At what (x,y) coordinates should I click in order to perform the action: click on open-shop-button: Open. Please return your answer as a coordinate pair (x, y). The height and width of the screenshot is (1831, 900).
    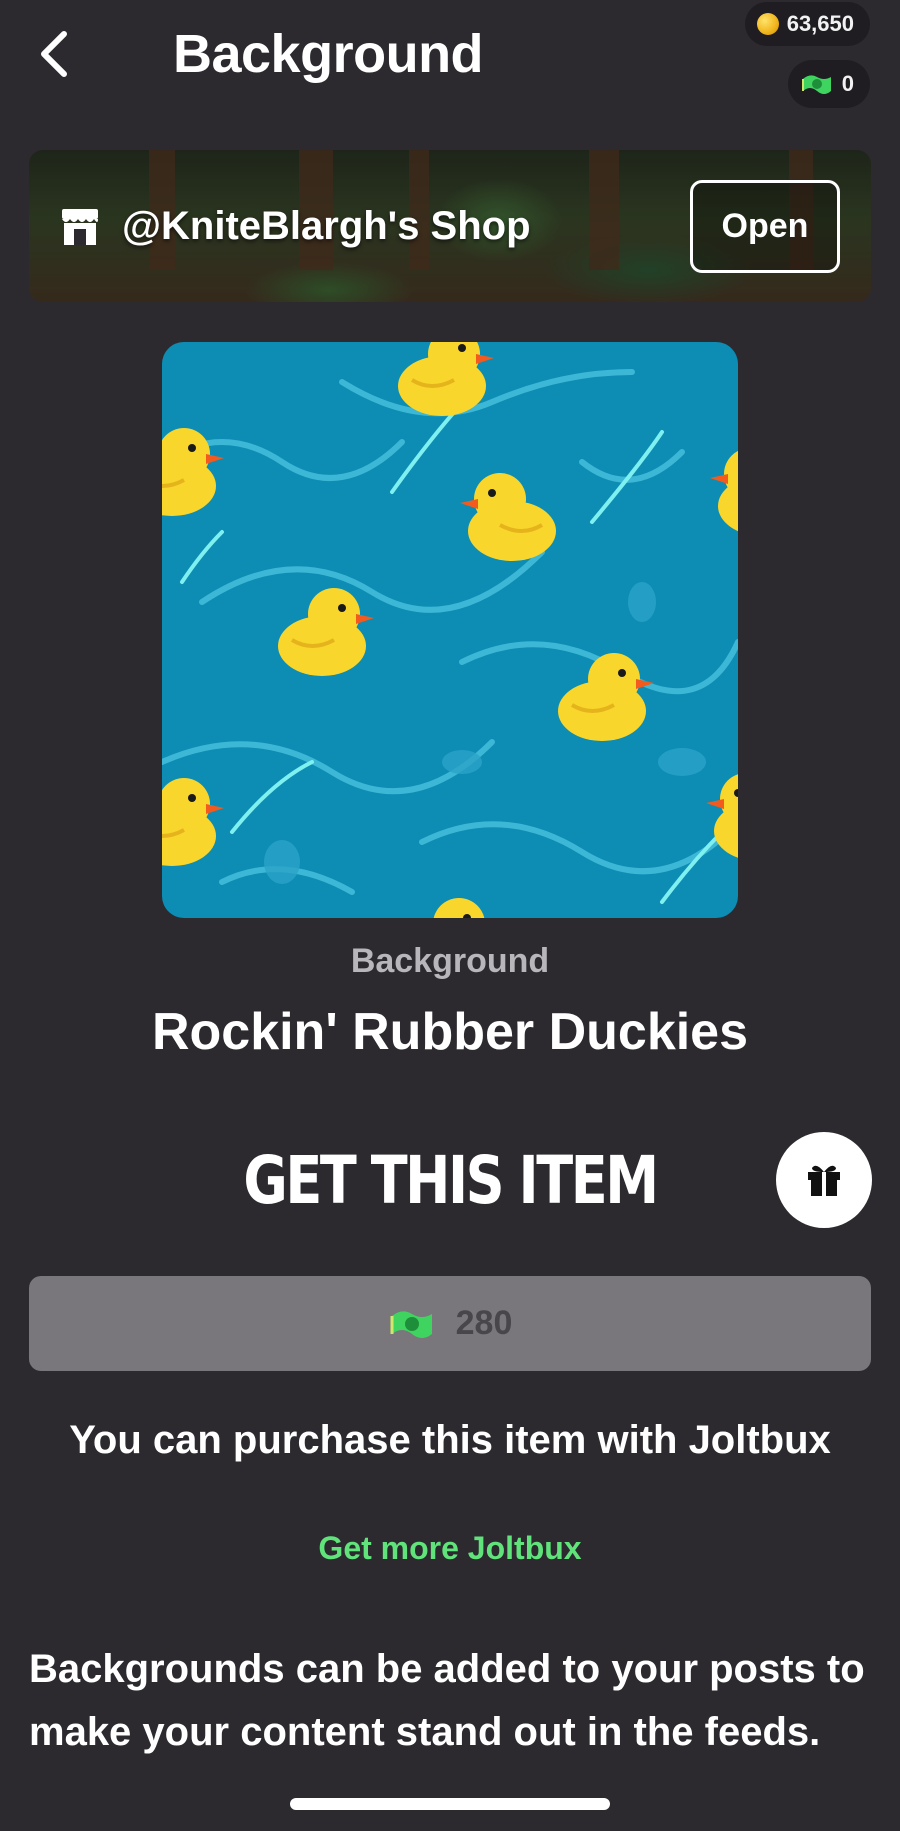
    Looking at the image, I should click on (765, 226).